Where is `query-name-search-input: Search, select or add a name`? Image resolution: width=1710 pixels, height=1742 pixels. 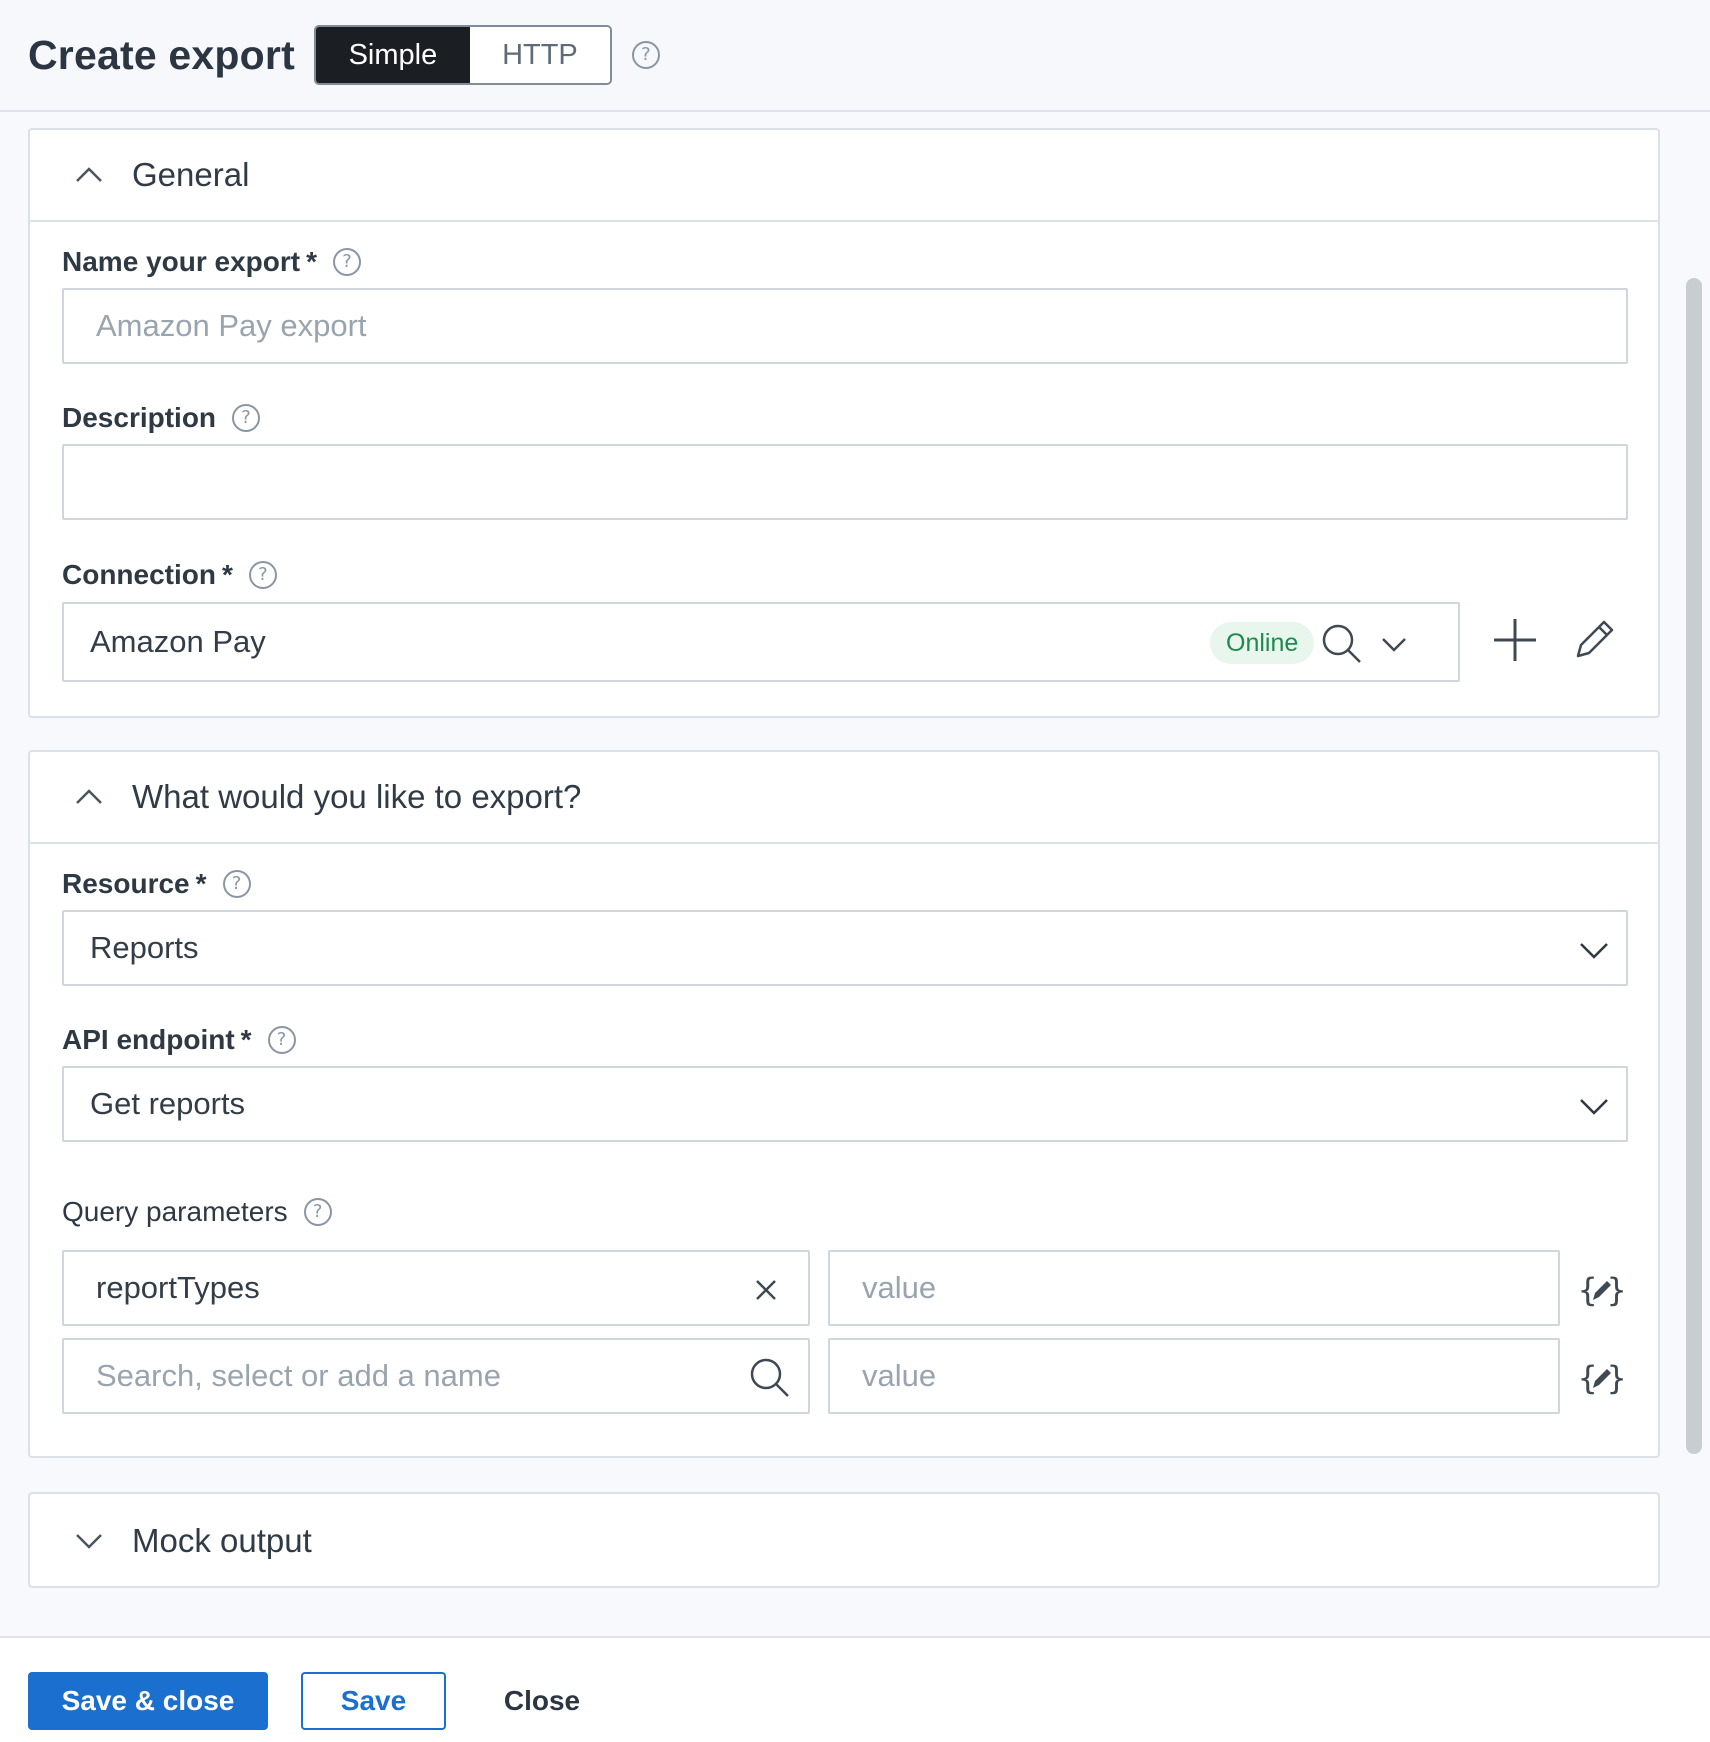
query-name-search-input: Search, select or add a name is located at coordinates (436, 1376).